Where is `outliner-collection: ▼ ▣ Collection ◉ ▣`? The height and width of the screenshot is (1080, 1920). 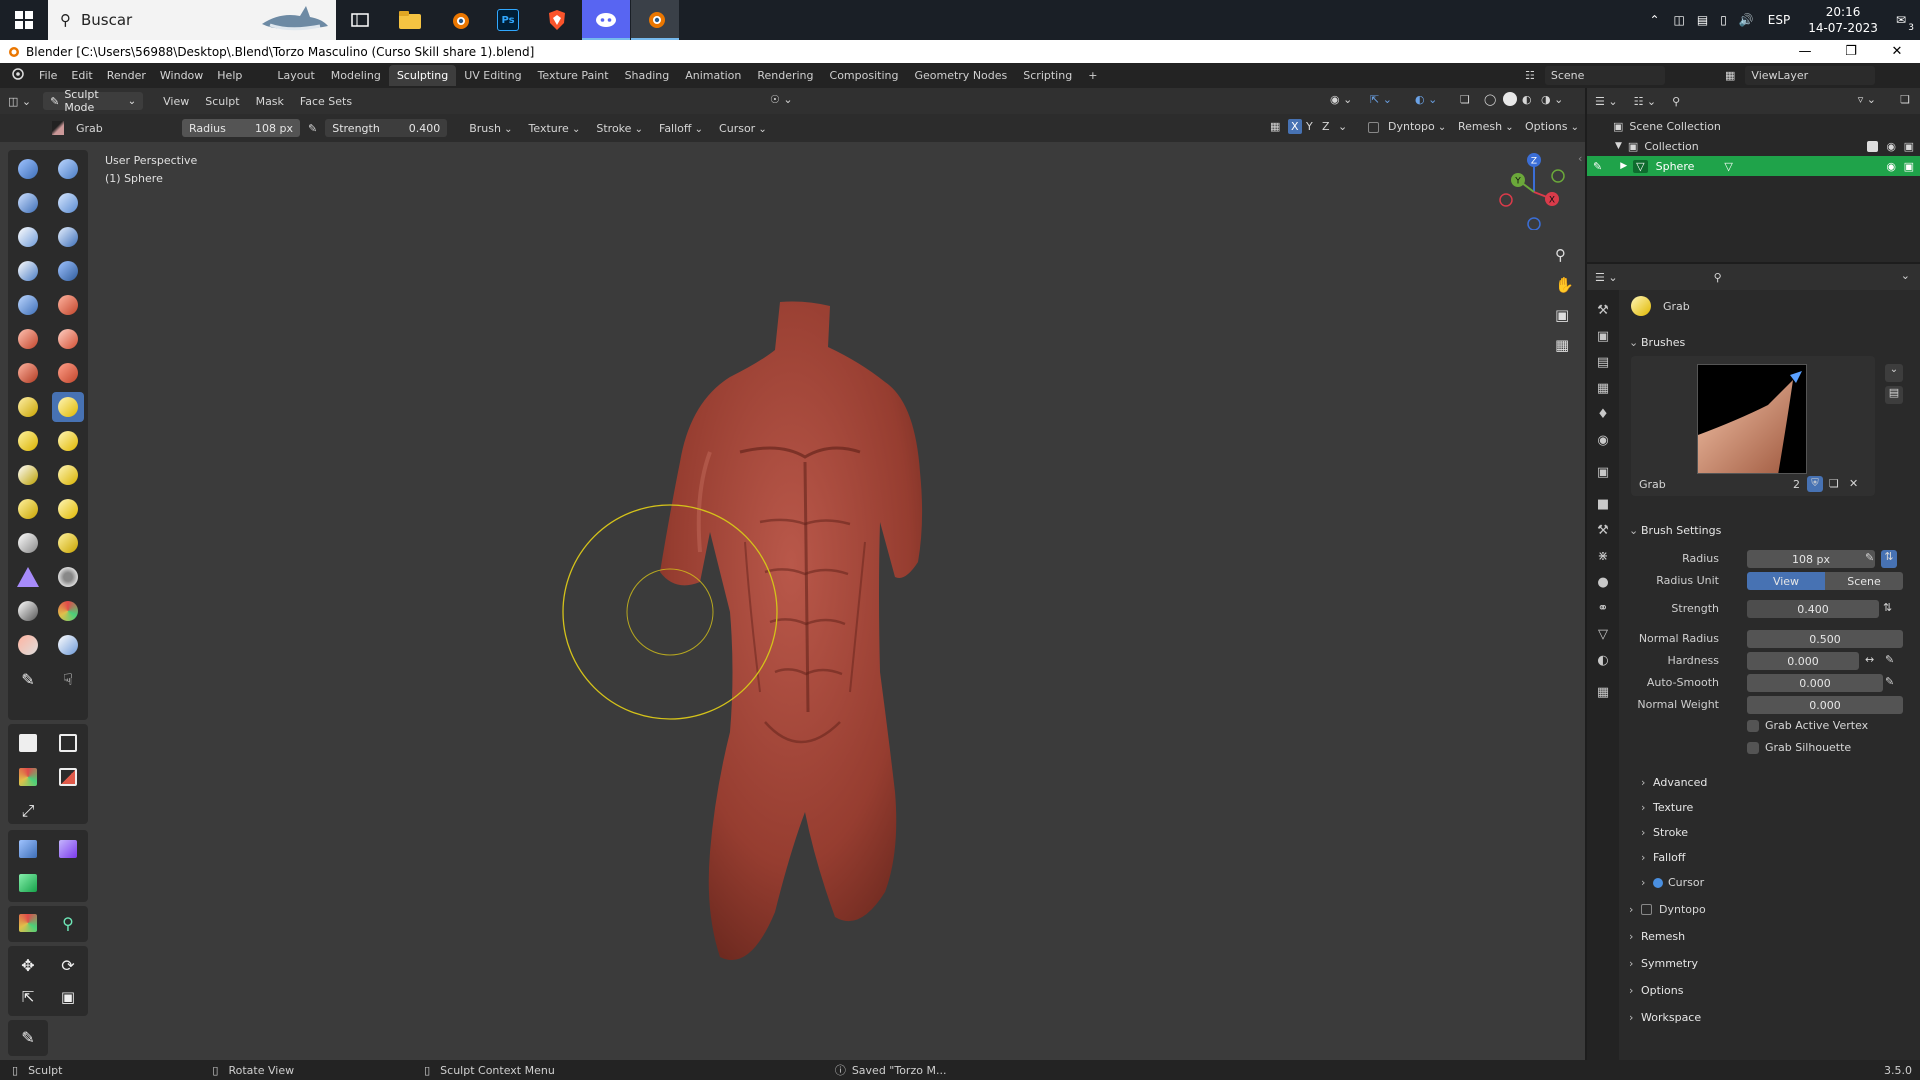
outliner-collection: ▼ ▣ Collection ◉ ▣ is located at coordinates (1753, 146).